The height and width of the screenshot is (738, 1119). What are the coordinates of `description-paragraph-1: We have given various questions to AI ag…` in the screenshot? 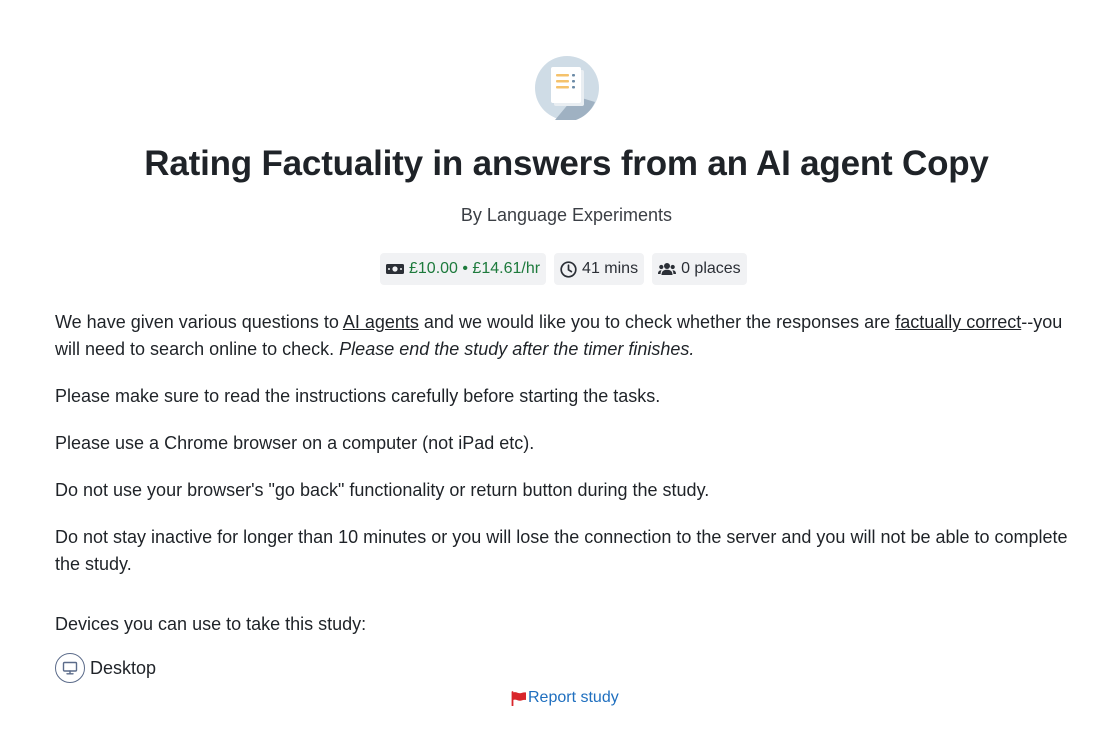 It's located at (570, 336).